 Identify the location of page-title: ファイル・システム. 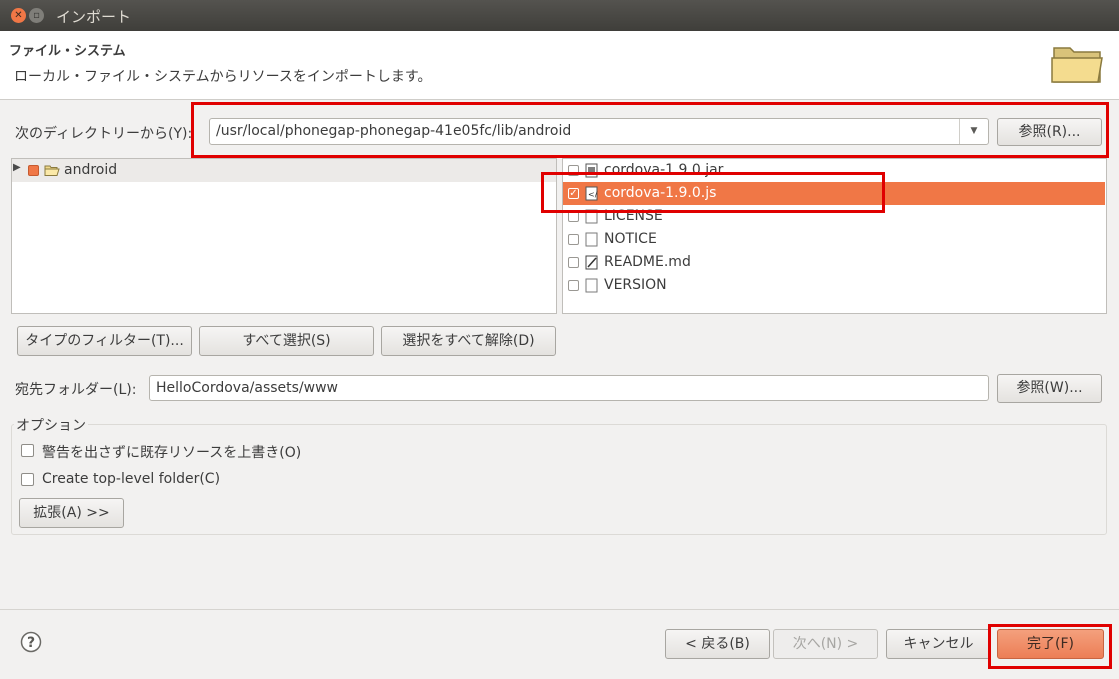
(67, 51).